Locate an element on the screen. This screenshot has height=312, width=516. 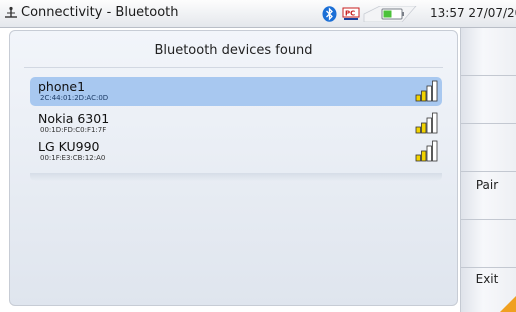
svg-text: PC is located at coordinates (350, 14).